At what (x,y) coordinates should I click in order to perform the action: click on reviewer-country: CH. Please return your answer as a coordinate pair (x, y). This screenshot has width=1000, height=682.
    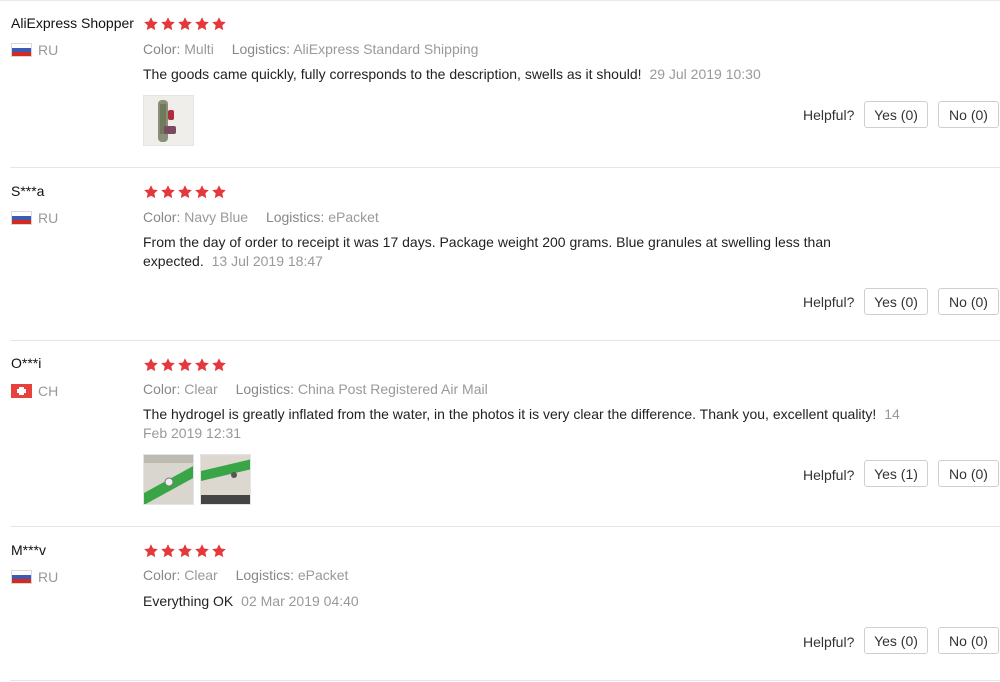
    Looking at the image, I should click on (34, 391).